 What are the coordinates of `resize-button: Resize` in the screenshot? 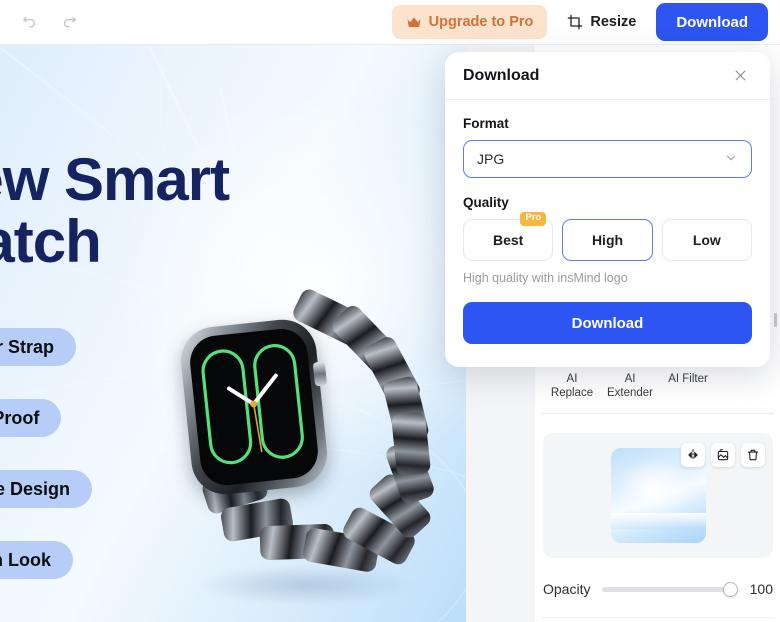 It's located at (601, 22).